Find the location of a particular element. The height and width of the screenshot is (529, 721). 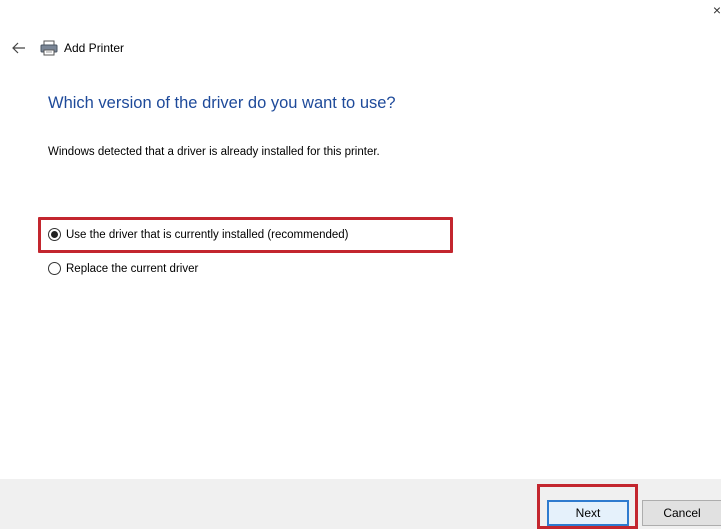

close-button: × is located at coordinates (714, 10).